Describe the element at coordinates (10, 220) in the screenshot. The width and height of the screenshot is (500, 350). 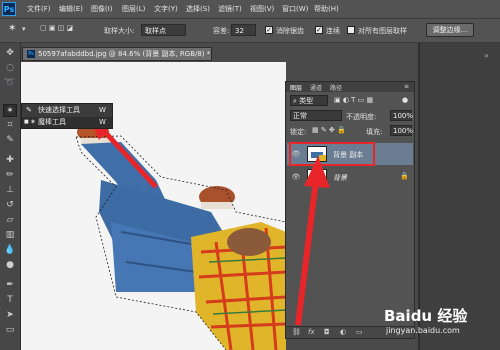
I see `eraser-tool-icon: ▱` at that location.